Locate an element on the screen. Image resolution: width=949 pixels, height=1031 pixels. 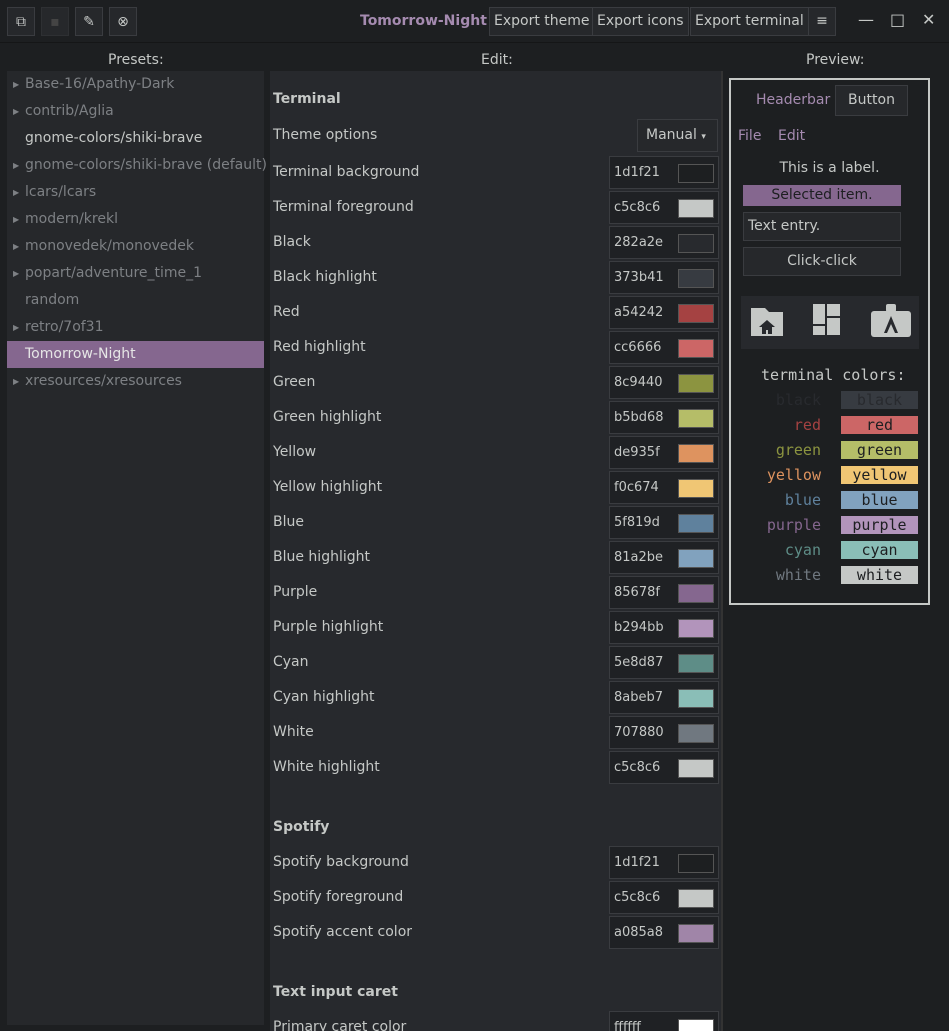
preset-item: random is located at coordinates (135, 300).